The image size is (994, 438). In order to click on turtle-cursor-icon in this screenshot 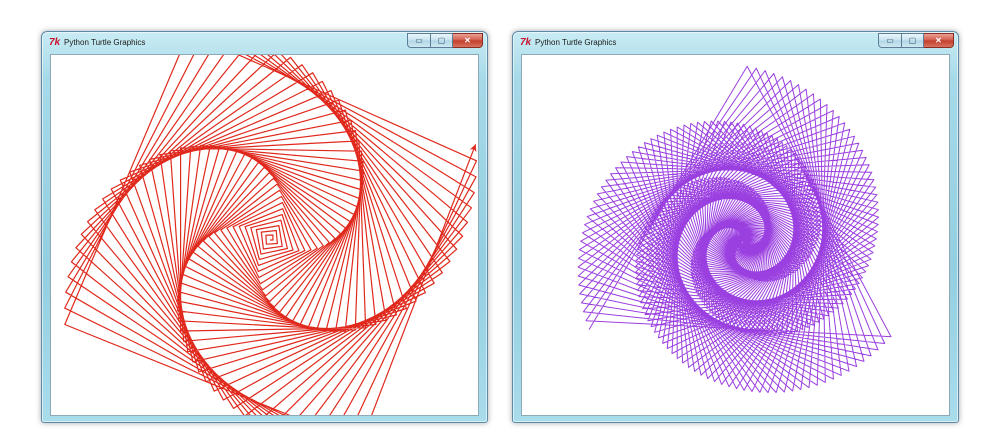, I will do `click(473, 148)`.